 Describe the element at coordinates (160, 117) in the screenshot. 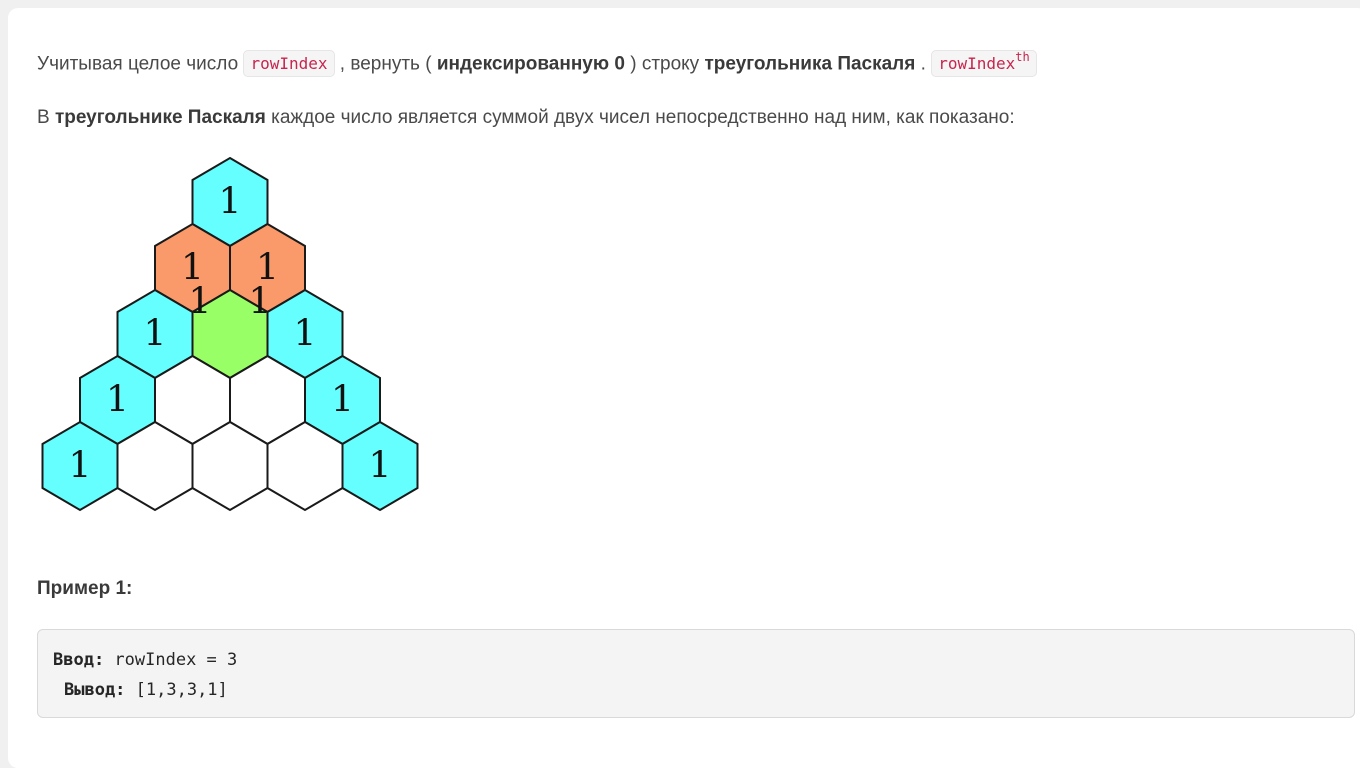

I see `bold-text-pascal-triangle: треугольнике Паскаля` at that location.